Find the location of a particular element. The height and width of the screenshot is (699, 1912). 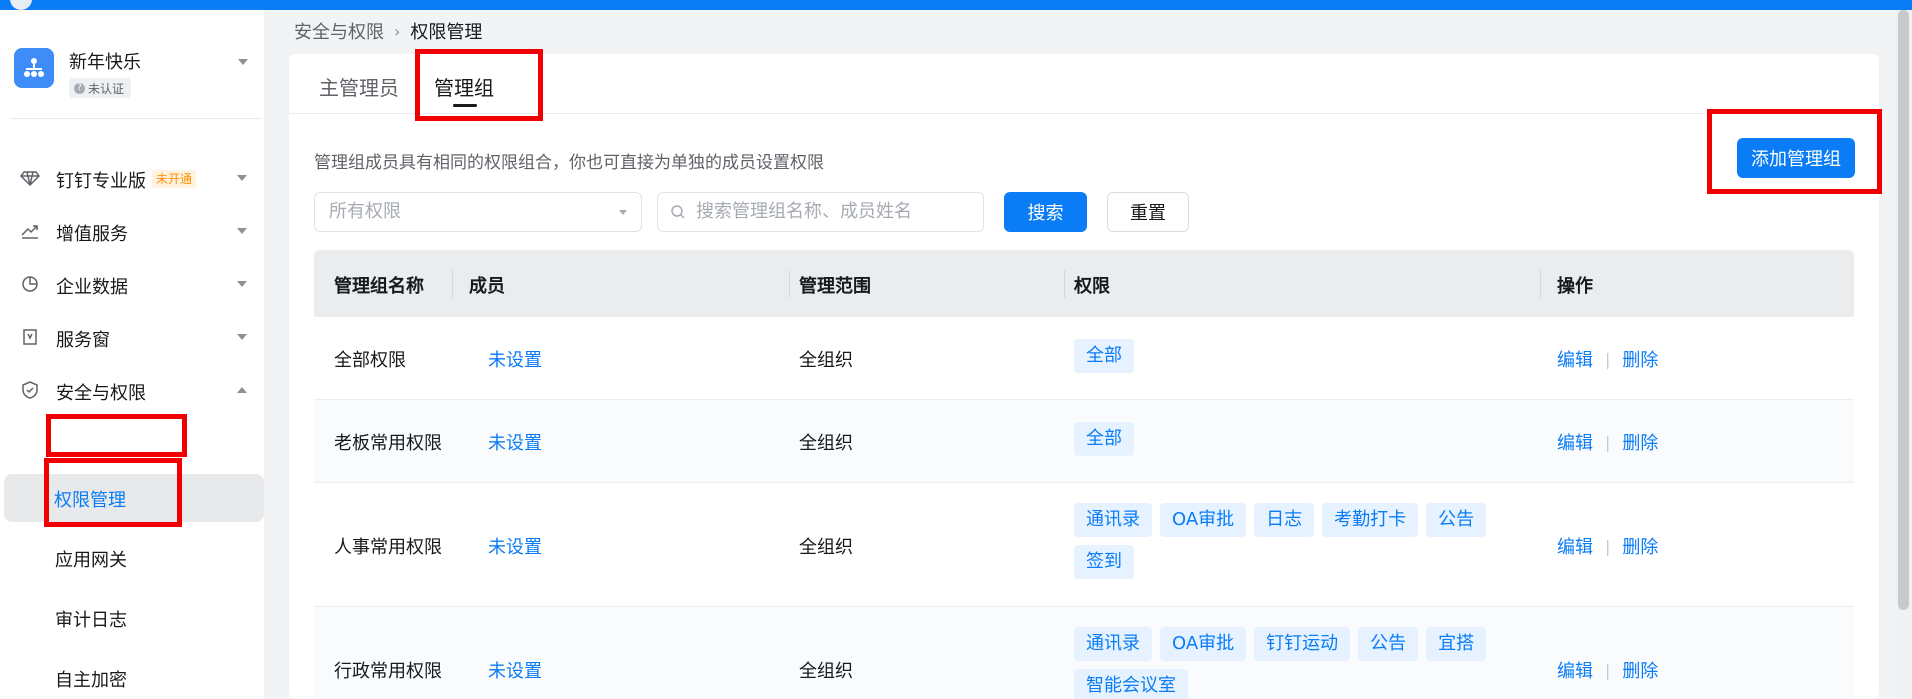

sidebar-item-pro: 钉钉专业版 未开通 is located at coordinates (137, 178).